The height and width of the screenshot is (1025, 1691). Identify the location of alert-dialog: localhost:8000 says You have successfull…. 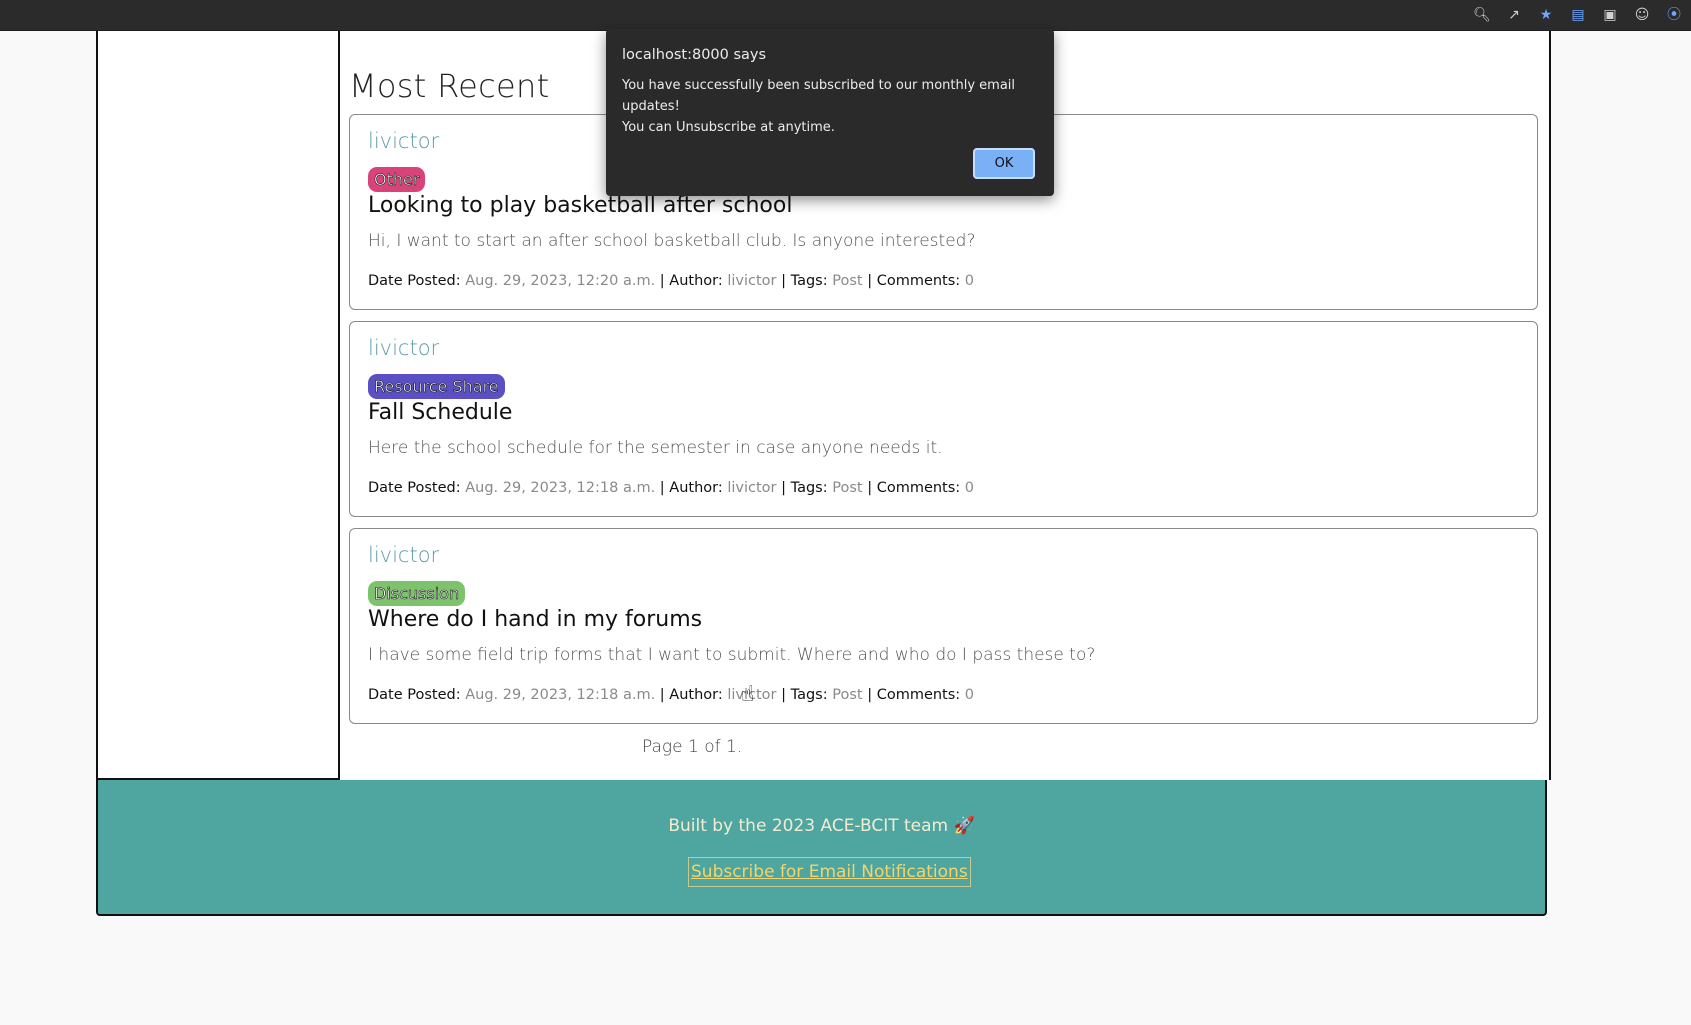
(830, 112).